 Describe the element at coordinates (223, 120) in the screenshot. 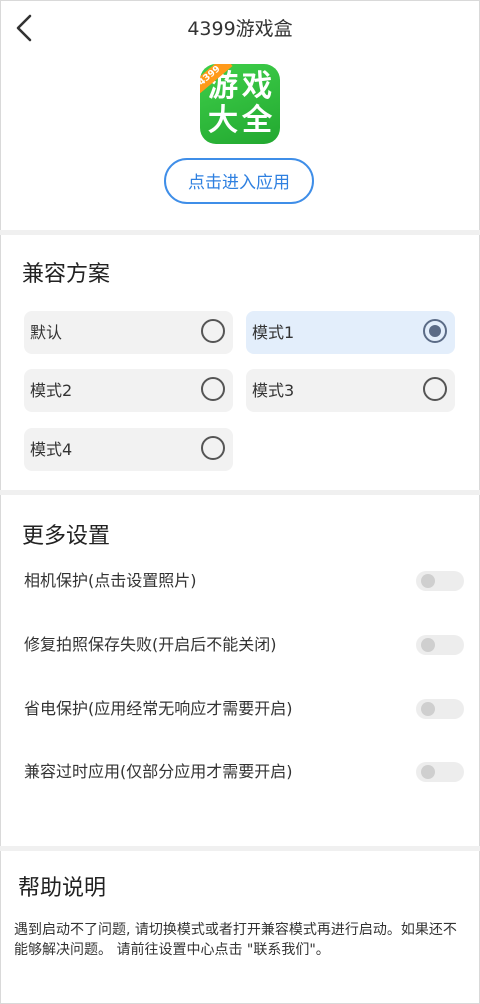

I see `app-logo-char: 大` at that location.